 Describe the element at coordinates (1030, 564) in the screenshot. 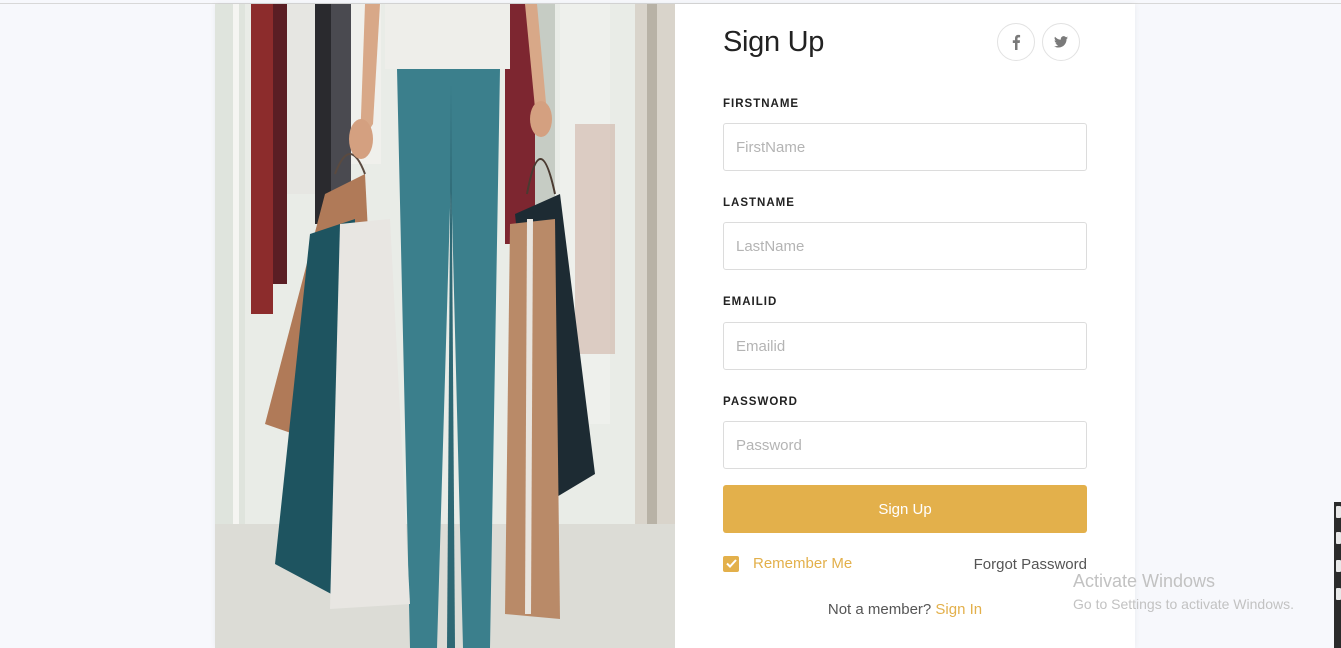

I see `forgot-password-link: Forgot Password` at that location.